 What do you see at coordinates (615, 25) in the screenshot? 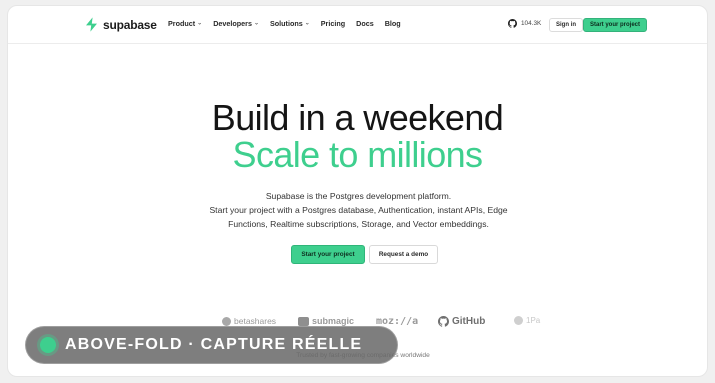
I see `nav-start-project-button: Start your project` at bounding box center [615, 25].